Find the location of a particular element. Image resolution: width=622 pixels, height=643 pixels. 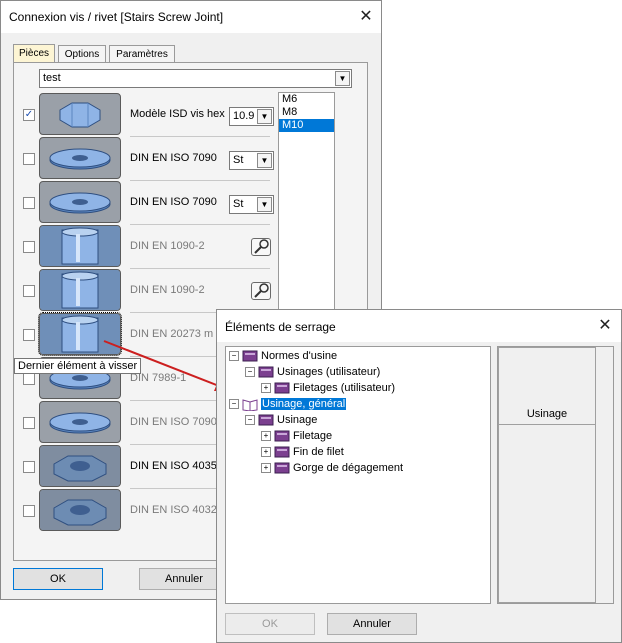

tree-node-selected: − Usinage, général is located at coordinates (288, 404).